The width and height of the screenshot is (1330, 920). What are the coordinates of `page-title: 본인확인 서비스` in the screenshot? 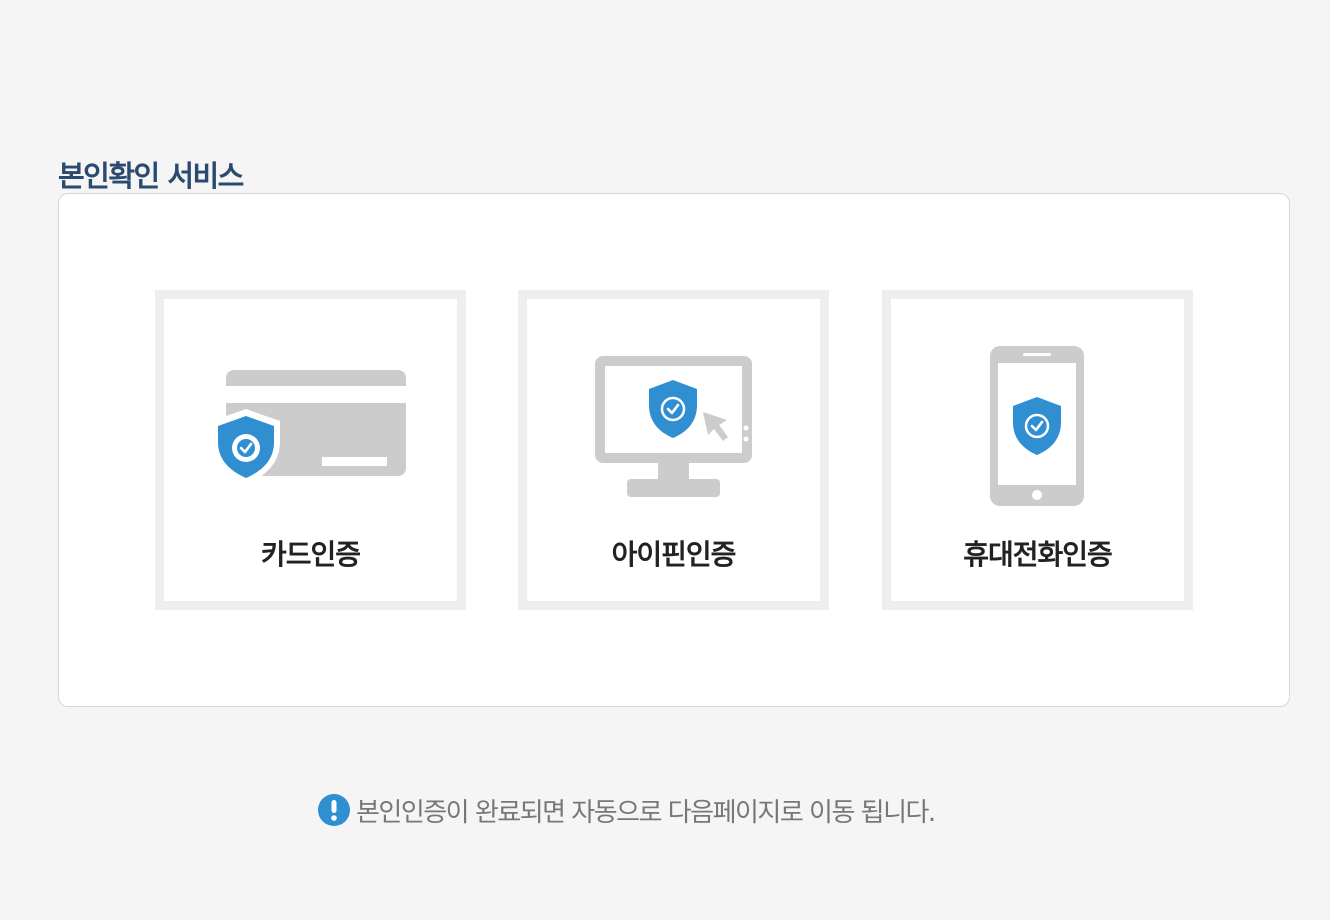 It's located at (151, 176).